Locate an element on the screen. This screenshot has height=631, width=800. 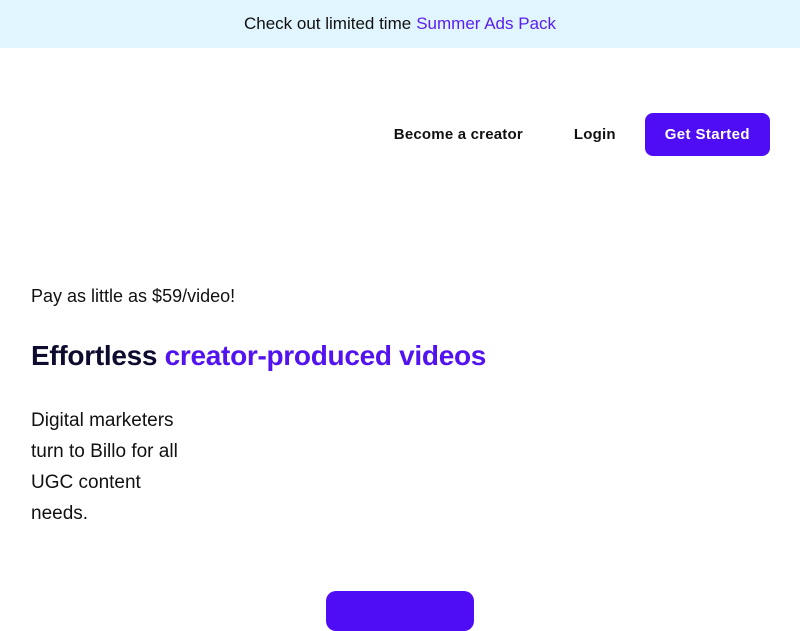
headline-accent: creator-produced videos is located at coordinates (325, 355).